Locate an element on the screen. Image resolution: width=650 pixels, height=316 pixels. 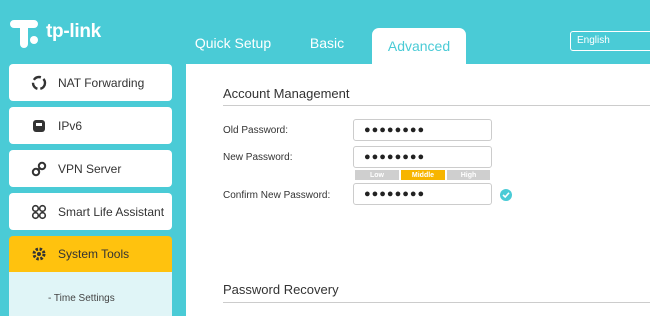
sidebar-item-smart-life-assistant: Smart Life Assistant is located at coordinates (90, 211).